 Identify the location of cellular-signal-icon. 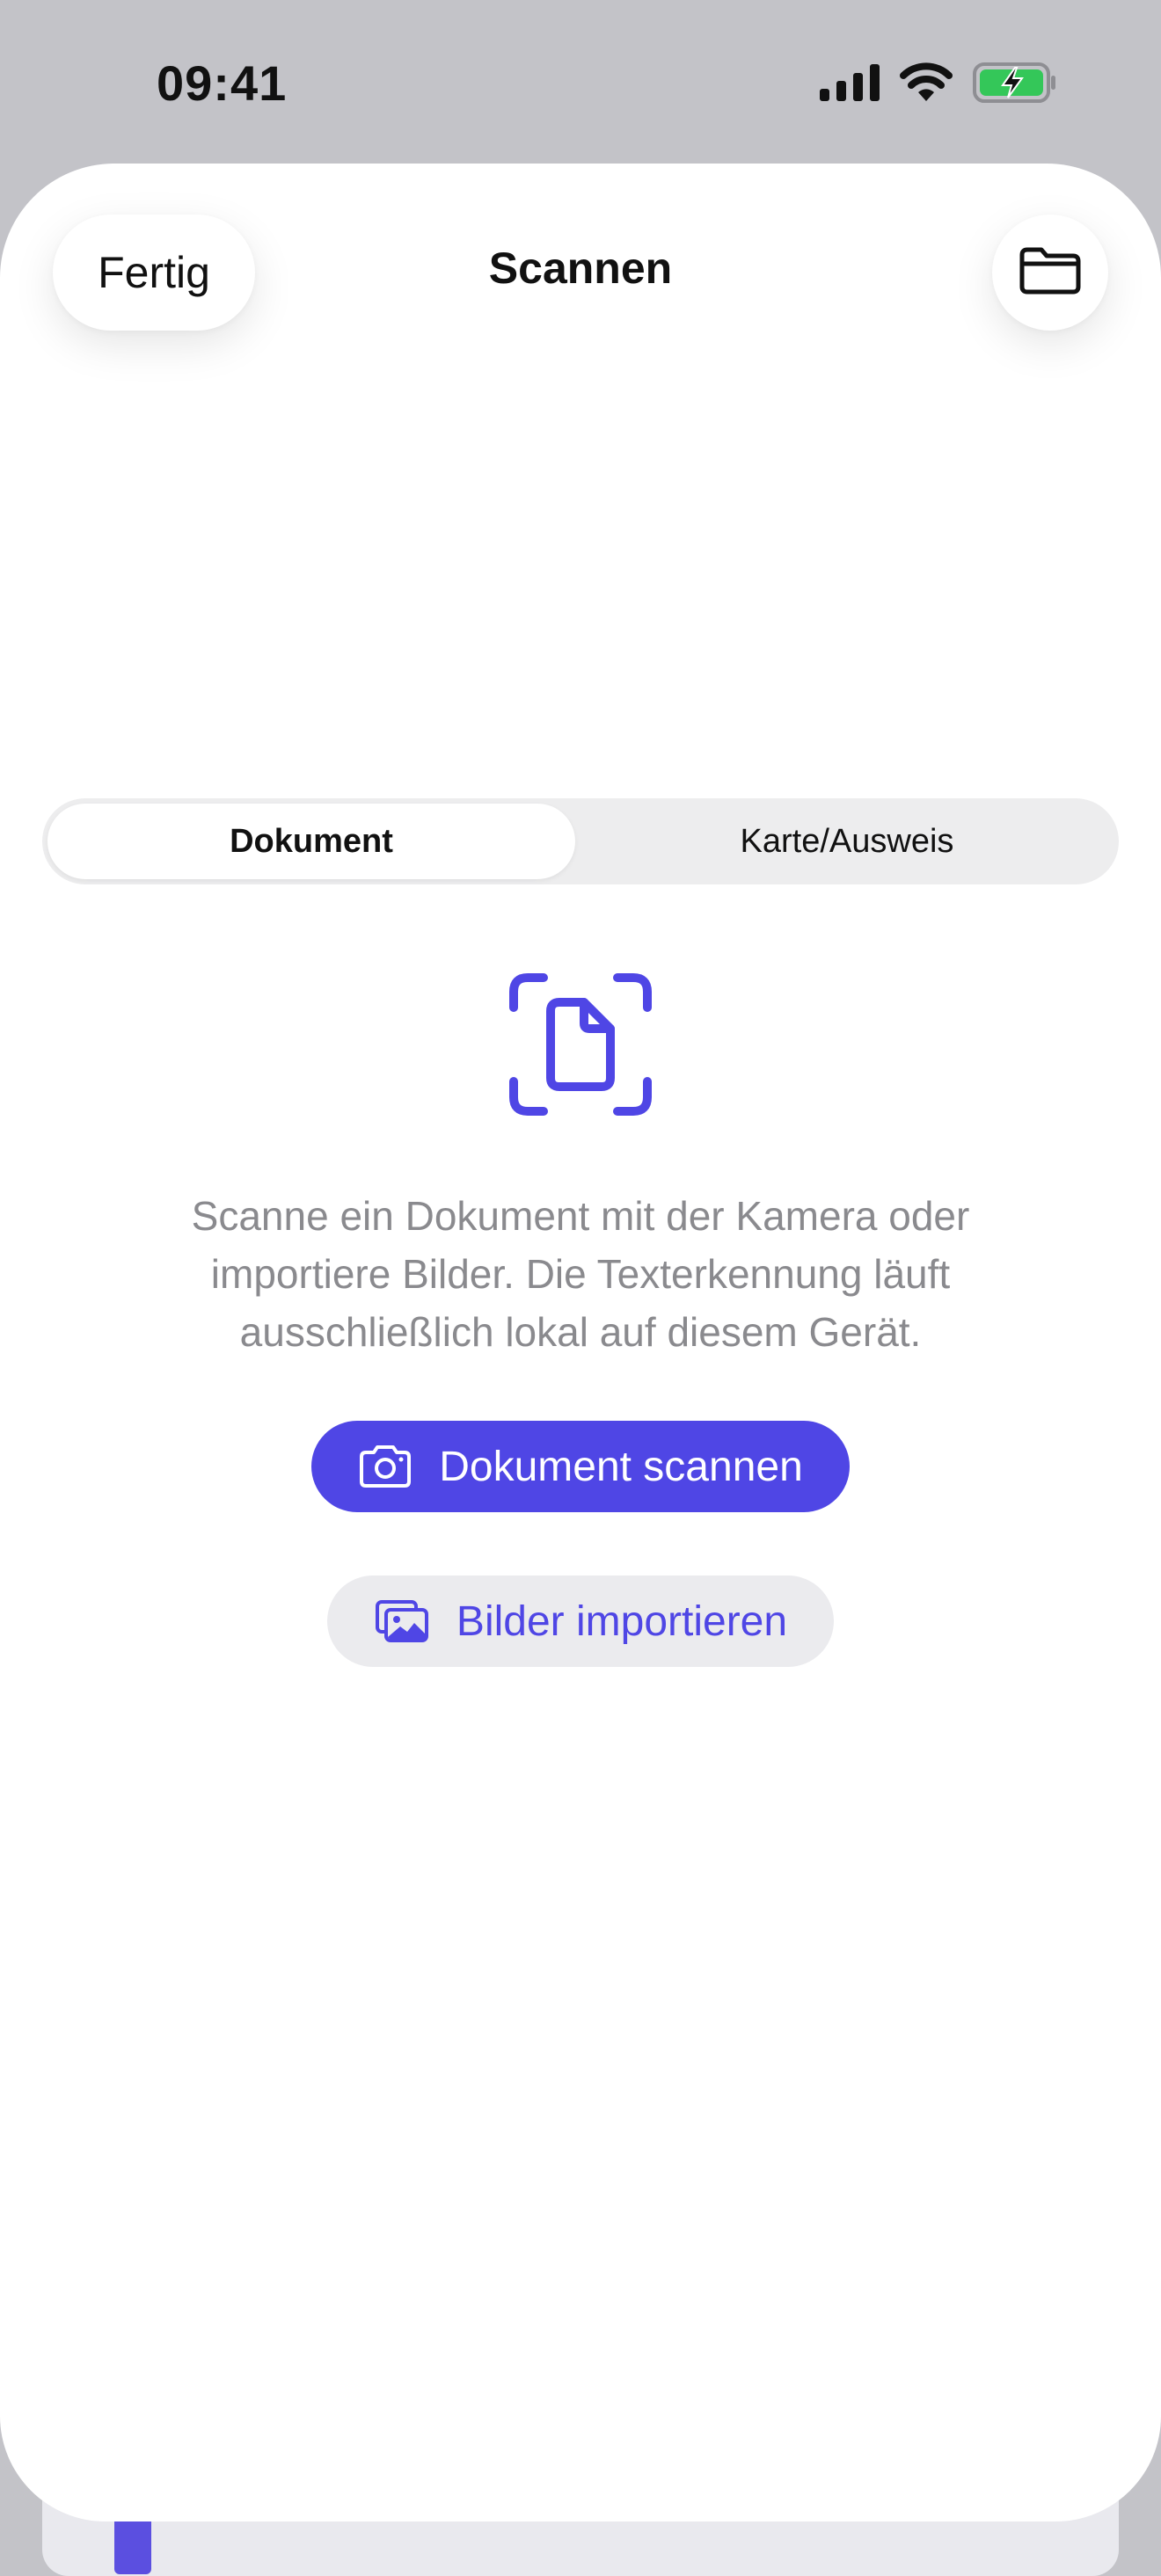
(850, 84).